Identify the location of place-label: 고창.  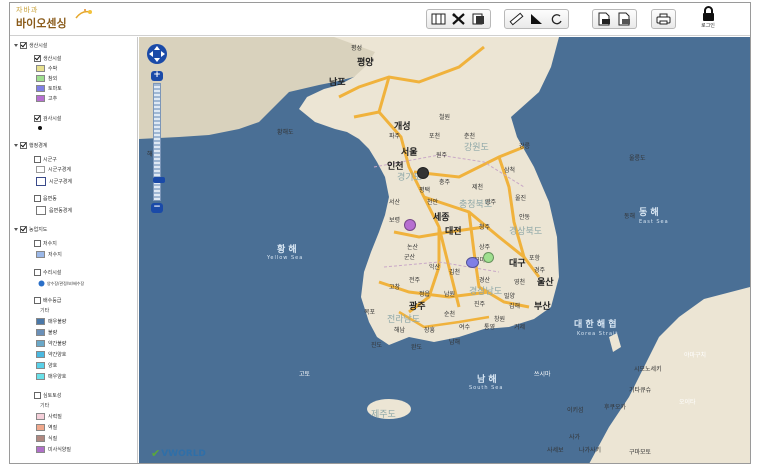
(395, 287).